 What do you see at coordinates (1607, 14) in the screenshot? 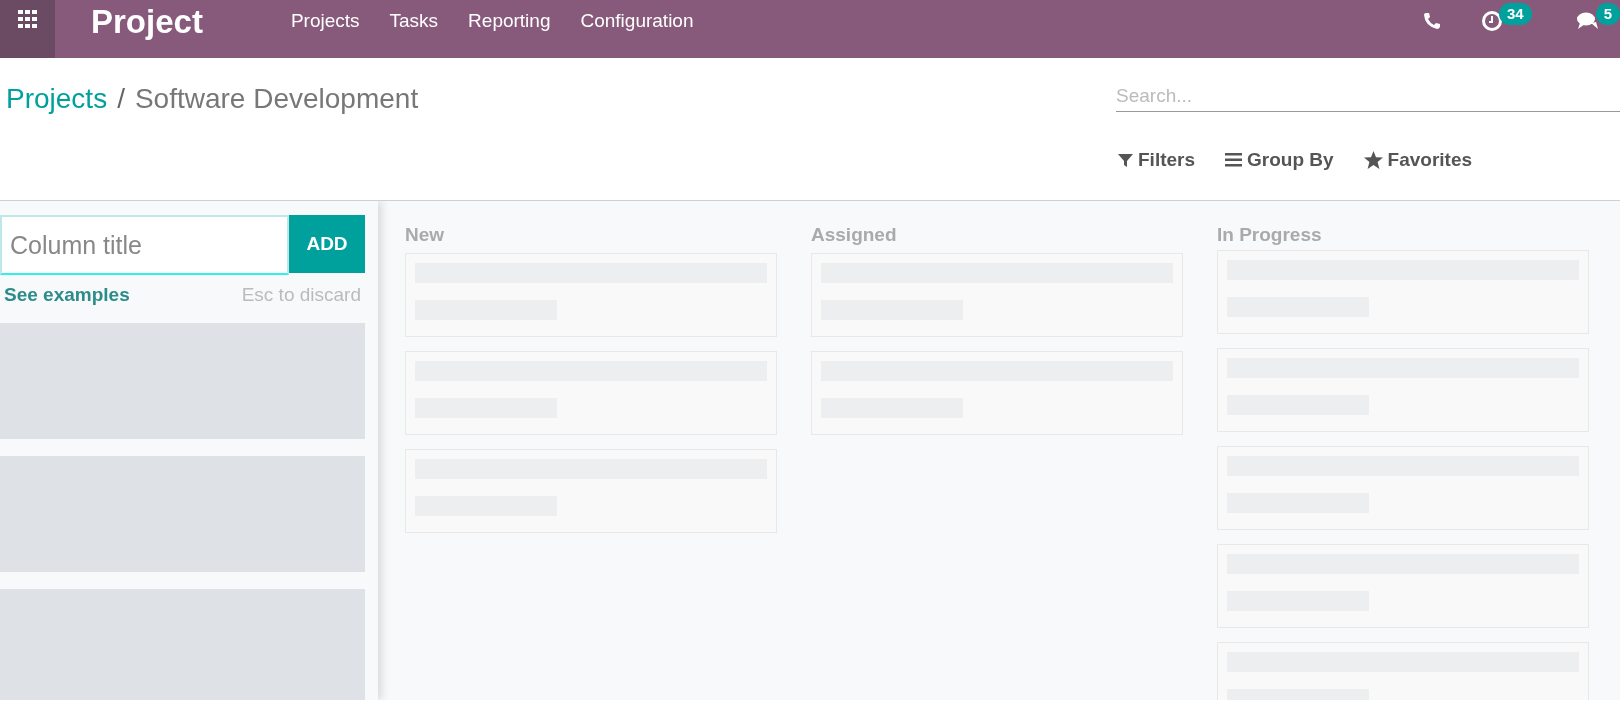
I see `notification-badge: 5` at bounding box center [1607, 14].